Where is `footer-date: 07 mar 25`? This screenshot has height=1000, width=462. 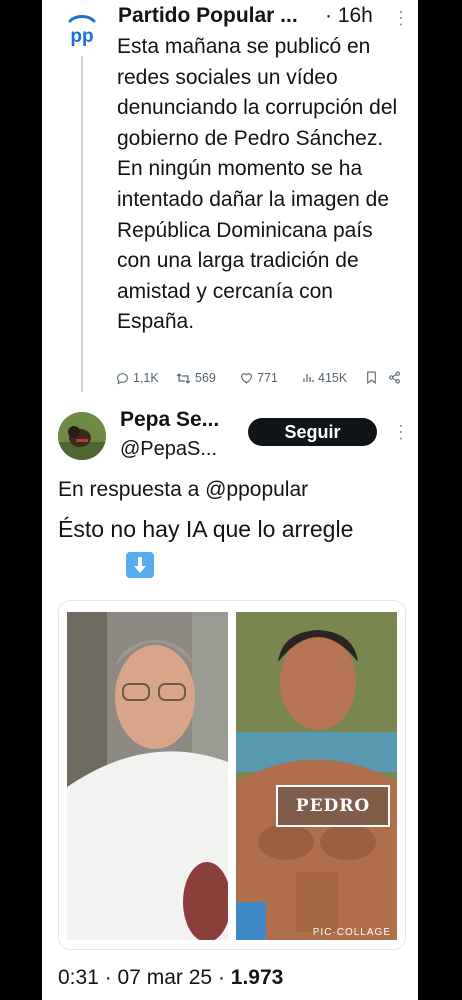 footer-date: 07 mar 25 is located at coordinates (165, 977).